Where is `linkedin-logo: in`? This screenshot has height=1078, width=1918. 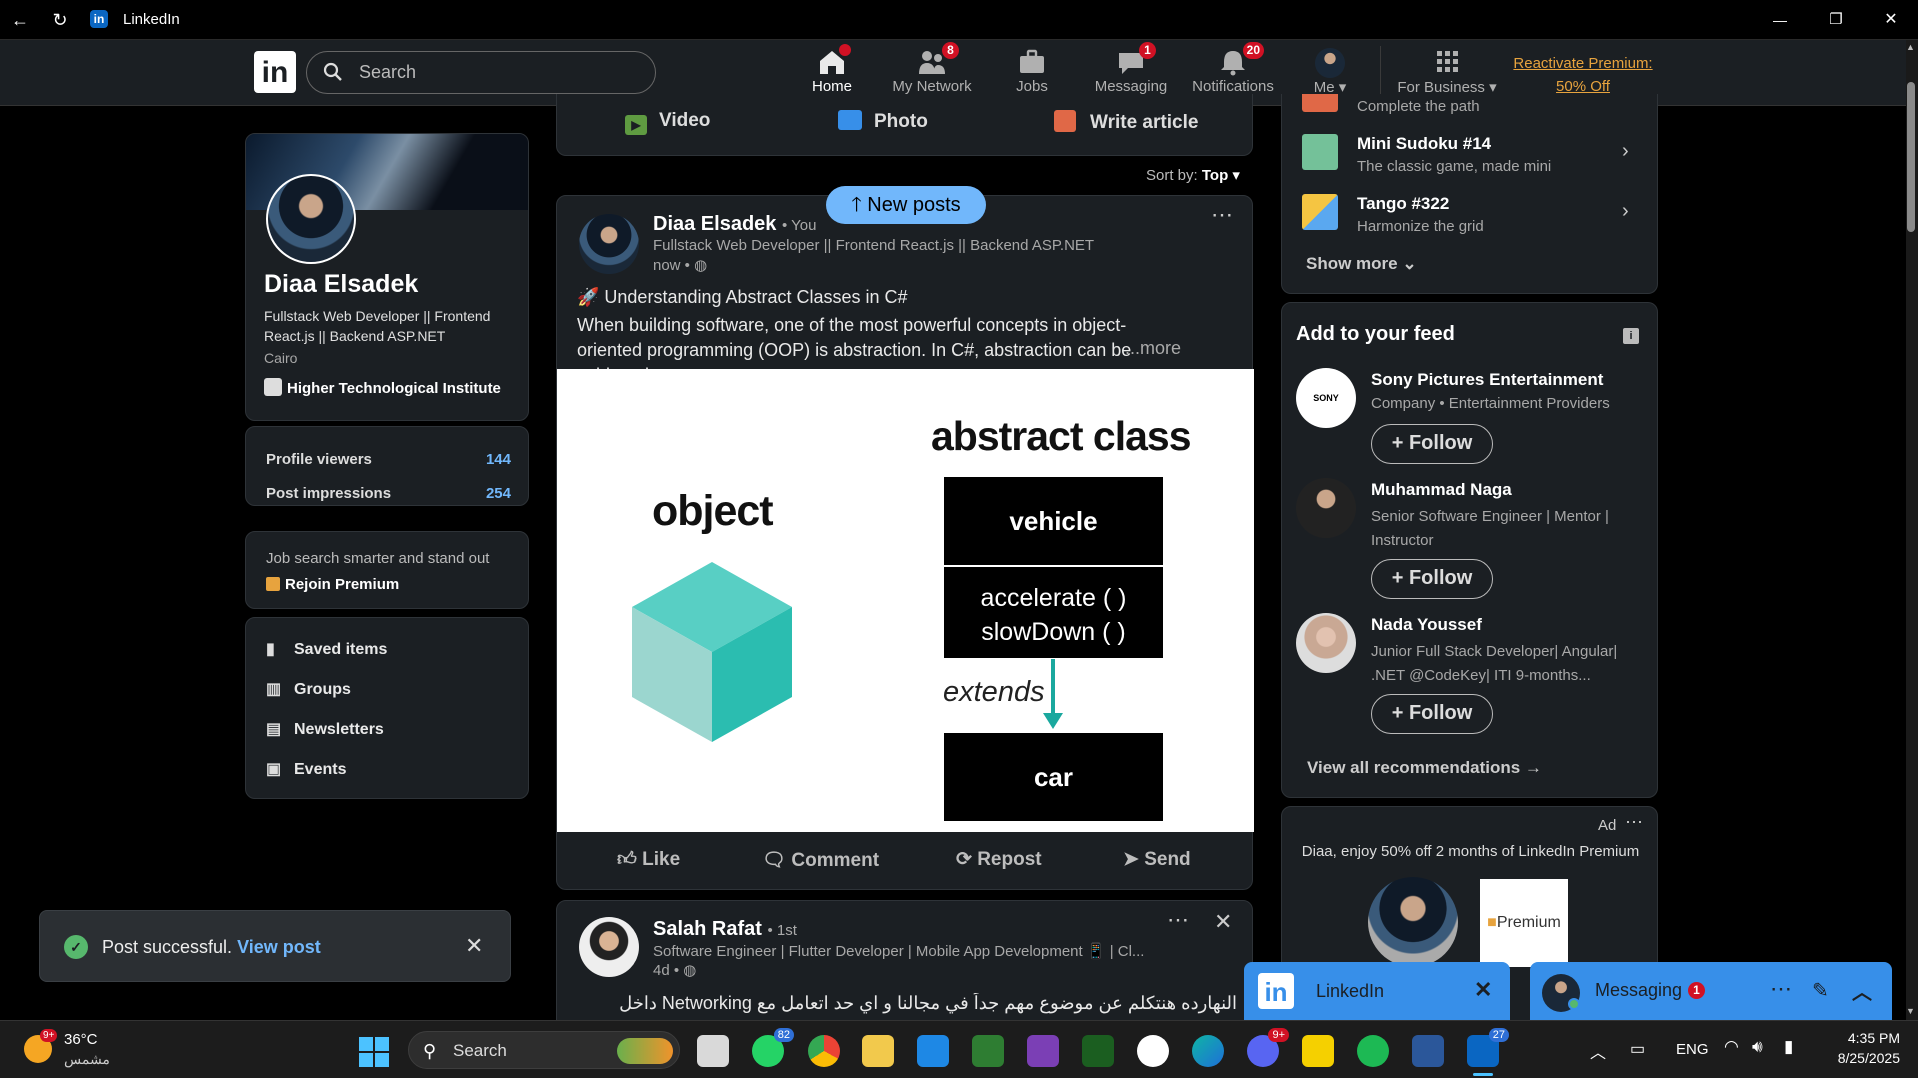 linkedin-logo: in is located at coordinates (275, 72).